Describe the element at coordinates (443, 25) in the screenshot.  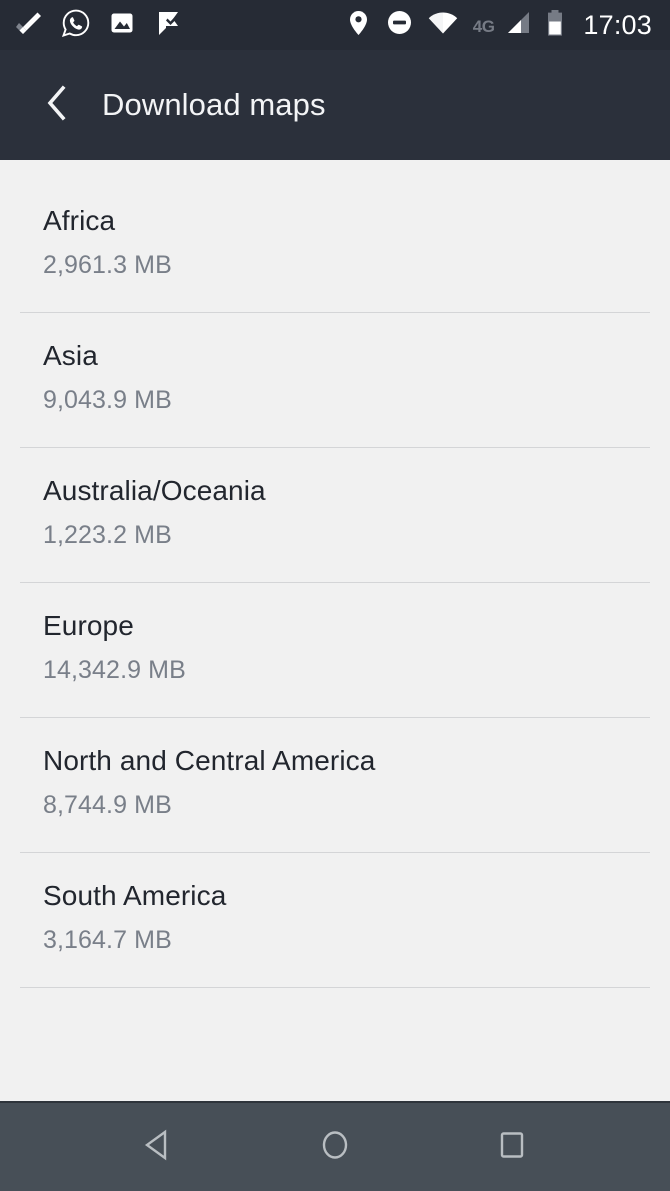
I see `wifi-icon` at that location.